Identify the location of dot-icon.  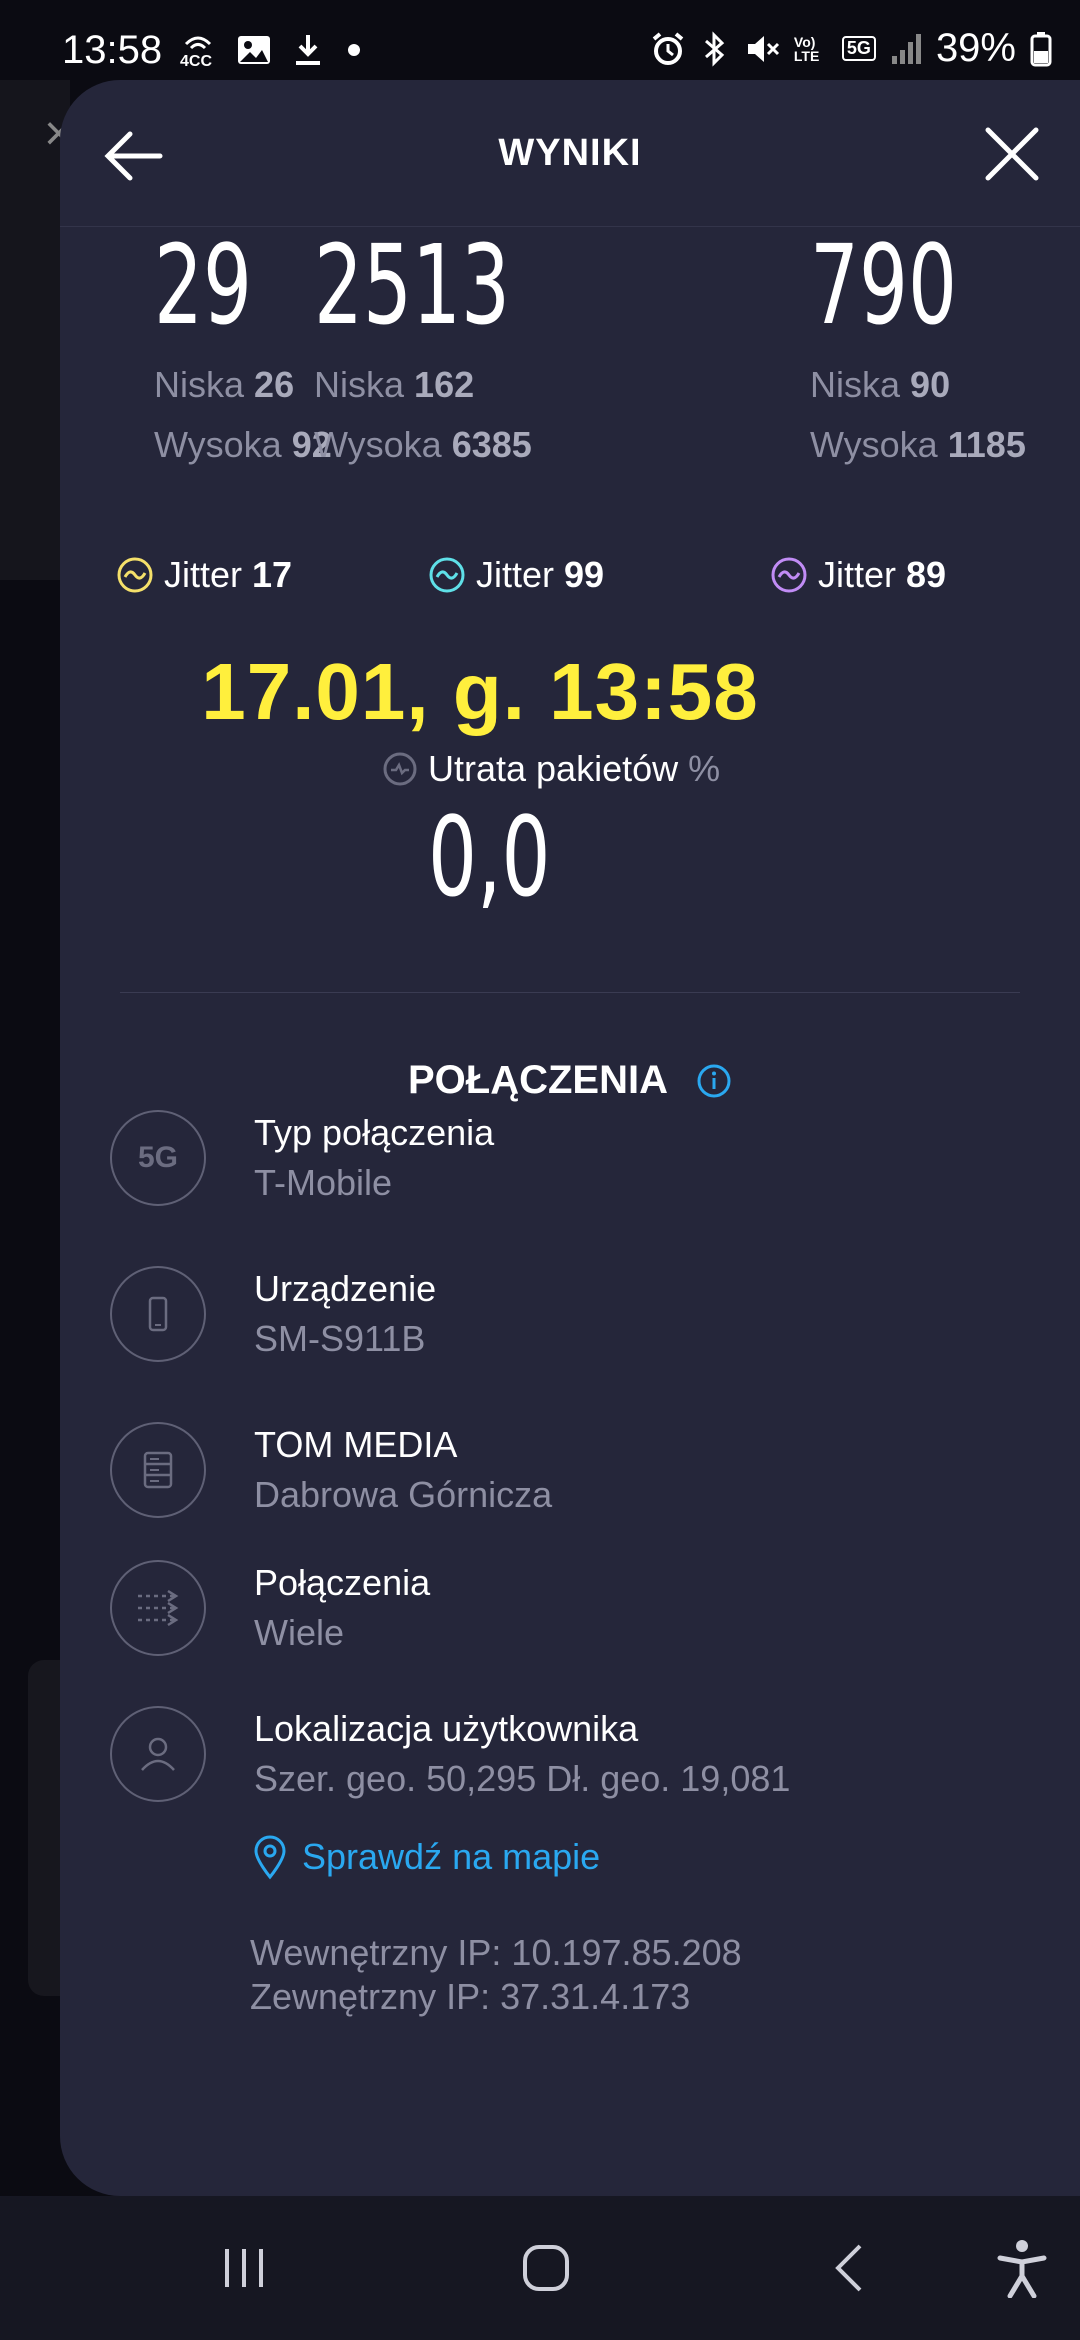
(354, 50).